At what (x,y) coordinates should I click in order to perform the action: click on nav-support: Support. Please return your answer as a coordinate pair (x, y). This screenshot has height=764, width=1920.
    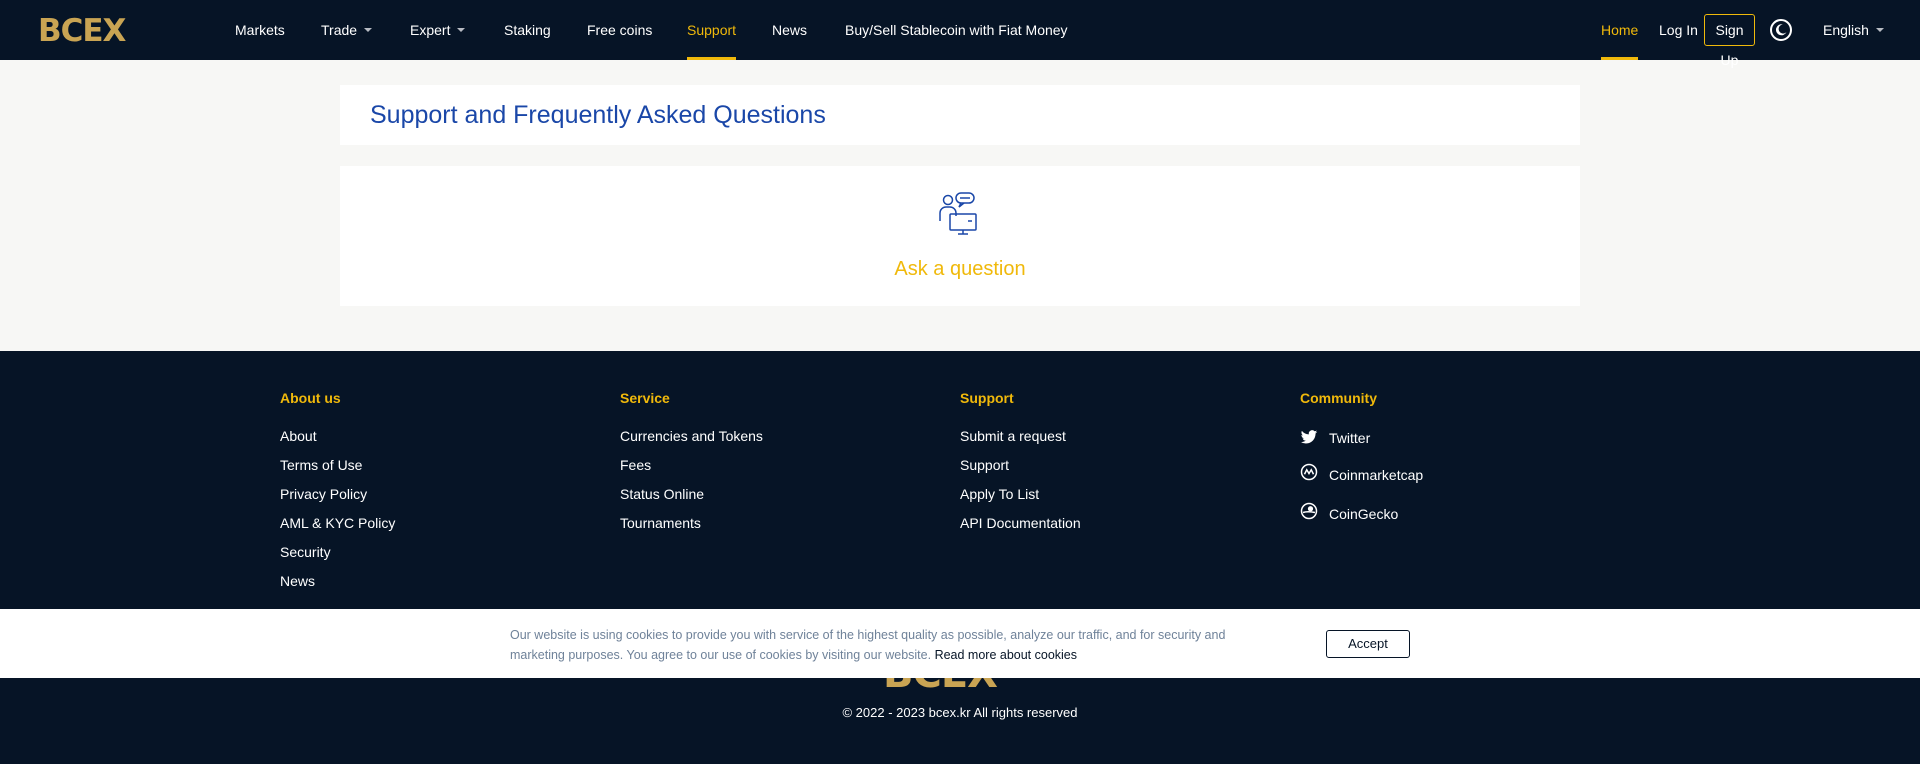
    Looking at the image, I should click on (712, 30).